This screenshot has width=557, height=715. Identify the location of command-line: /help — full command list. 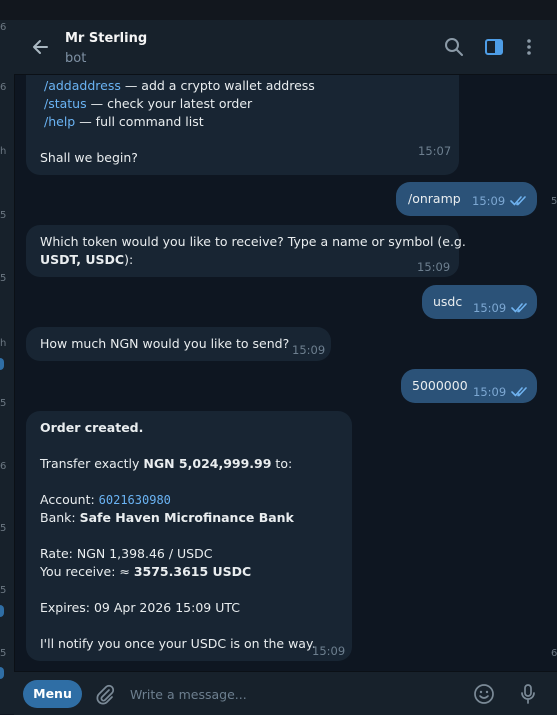
(242, 122).